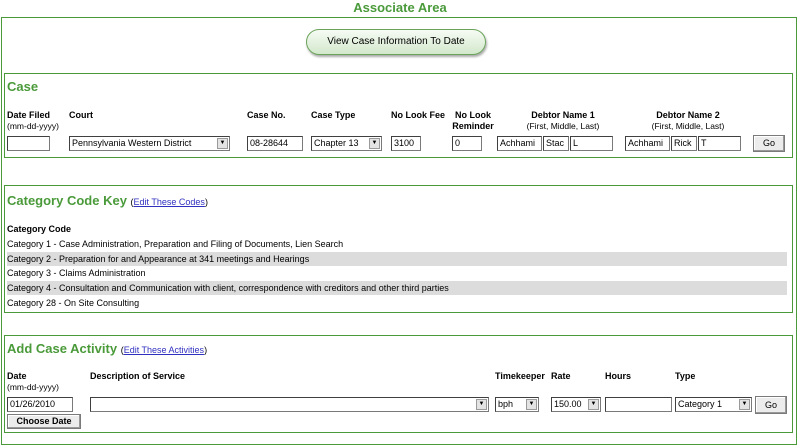 The width and height of the screenshot is (800, 446). I want to click on date-filed-format: (mm-dd-yyyy), so click(33, 126).